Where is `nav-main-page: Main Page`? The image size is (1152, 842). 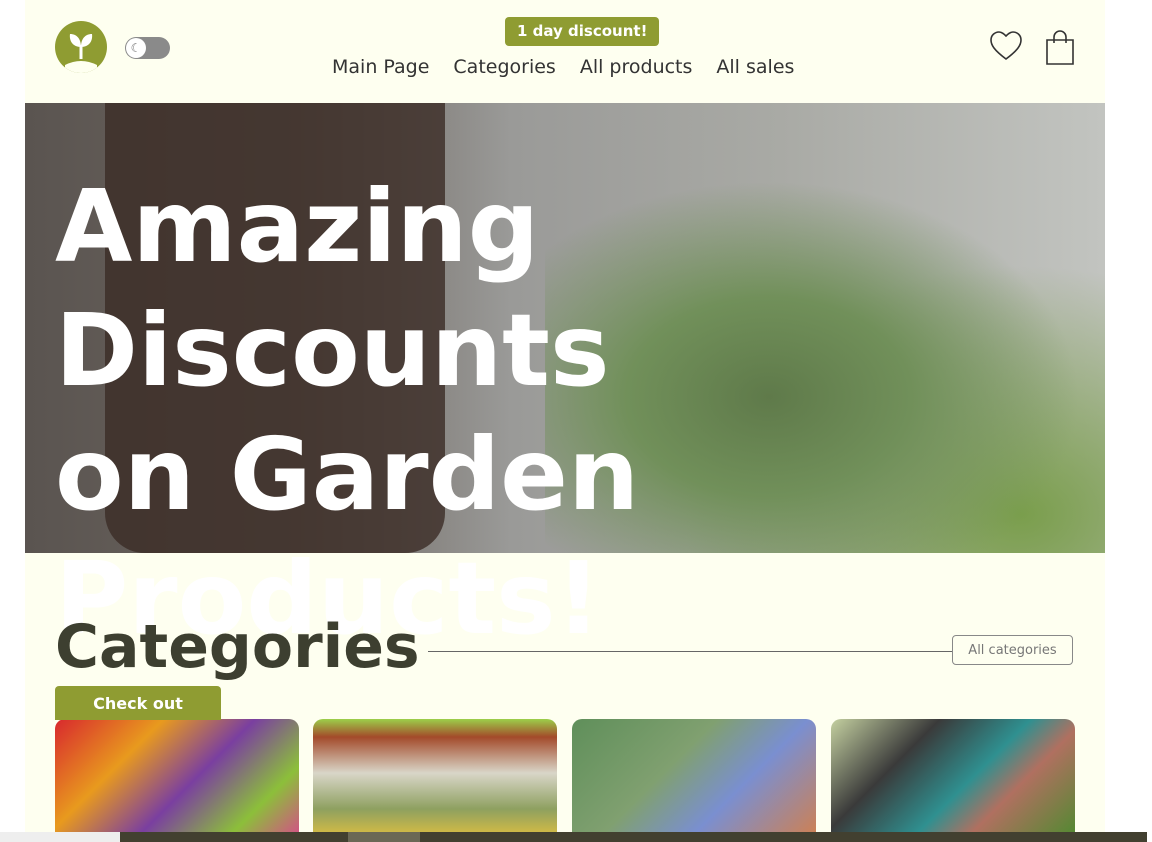
nav-main-page: Main Page is located at coordinates (380, 67).